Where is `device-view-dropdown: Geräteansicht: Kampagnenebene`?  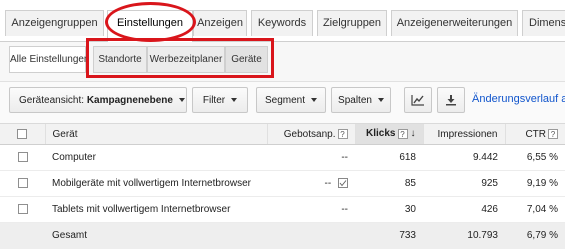 device-view-dropdown: Geräteansicht: Kampagnenebene is located at coordinates (98, 100).